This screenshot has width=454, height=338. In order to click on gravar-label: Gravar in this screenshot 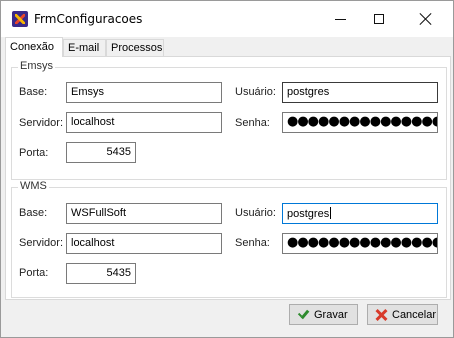, I will do `click(331, 314)`.